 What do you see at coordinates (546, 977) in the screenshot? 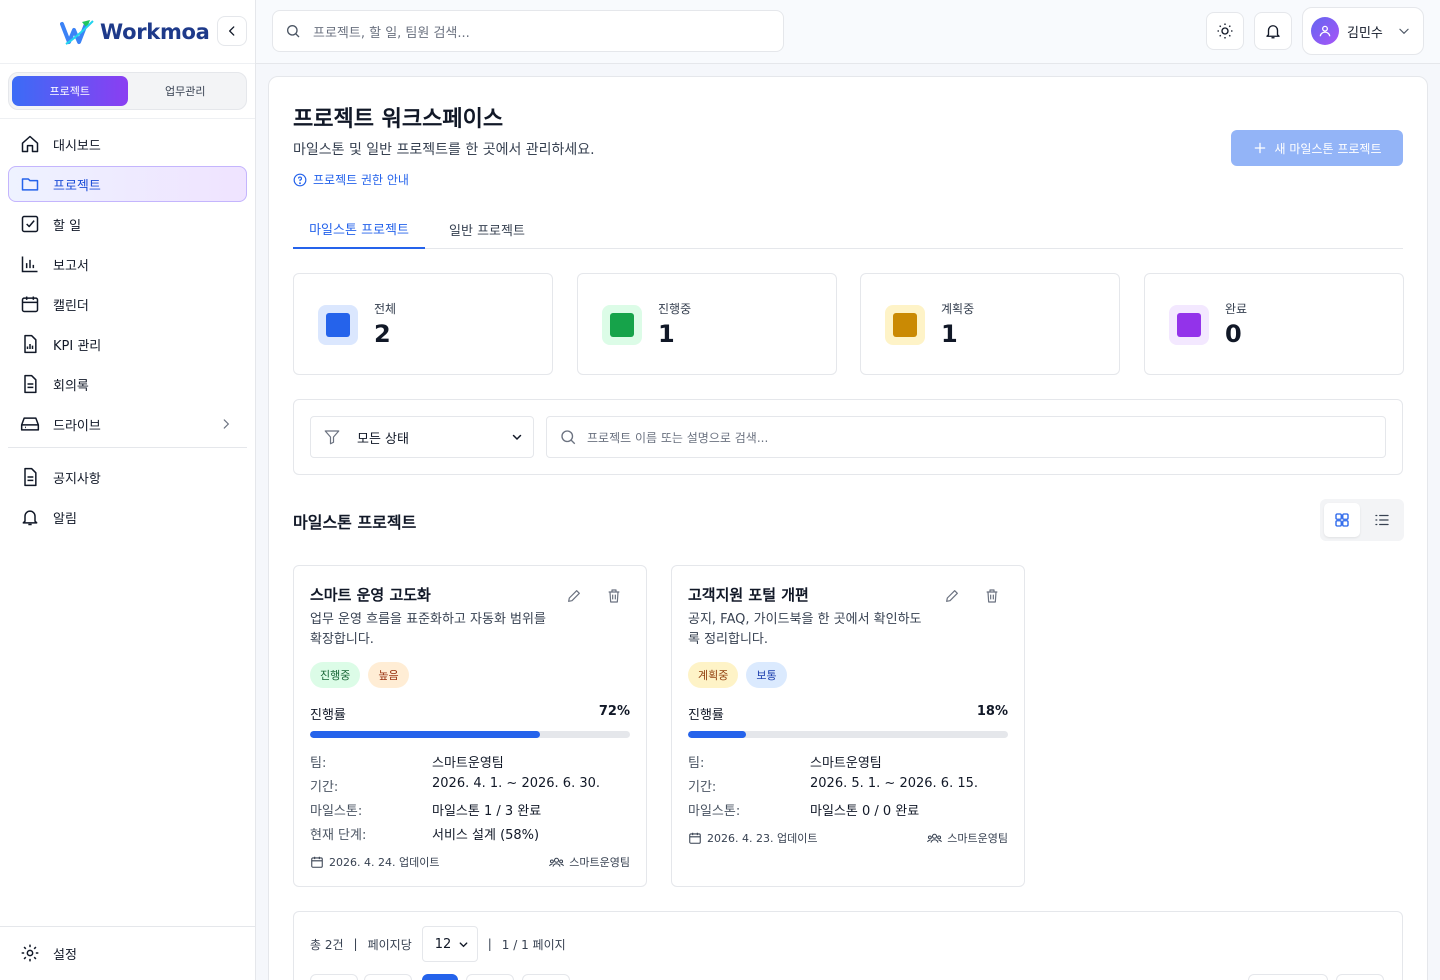
I see `last-page-button` at bounding box center [546, 977].